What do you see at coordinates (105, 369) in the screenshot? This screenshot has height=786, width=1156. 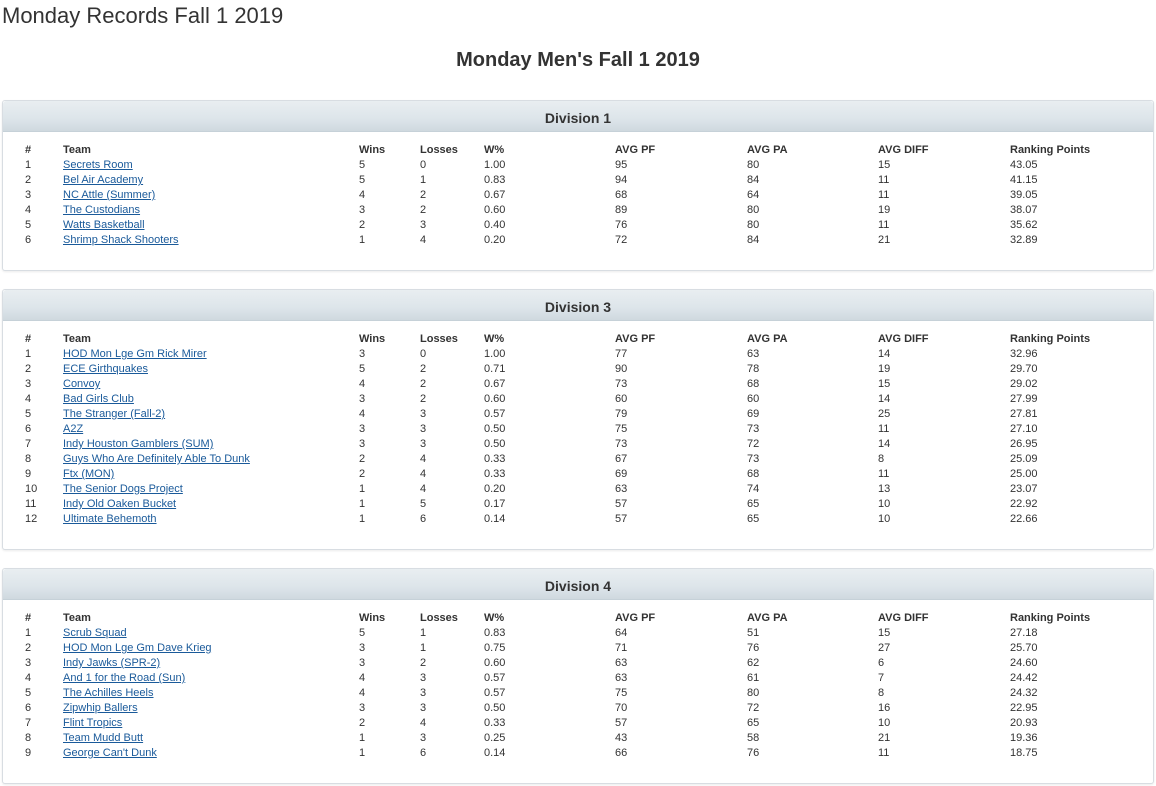 I see `team-link: ECE Girthquakes` at bounding box center [105, 369].